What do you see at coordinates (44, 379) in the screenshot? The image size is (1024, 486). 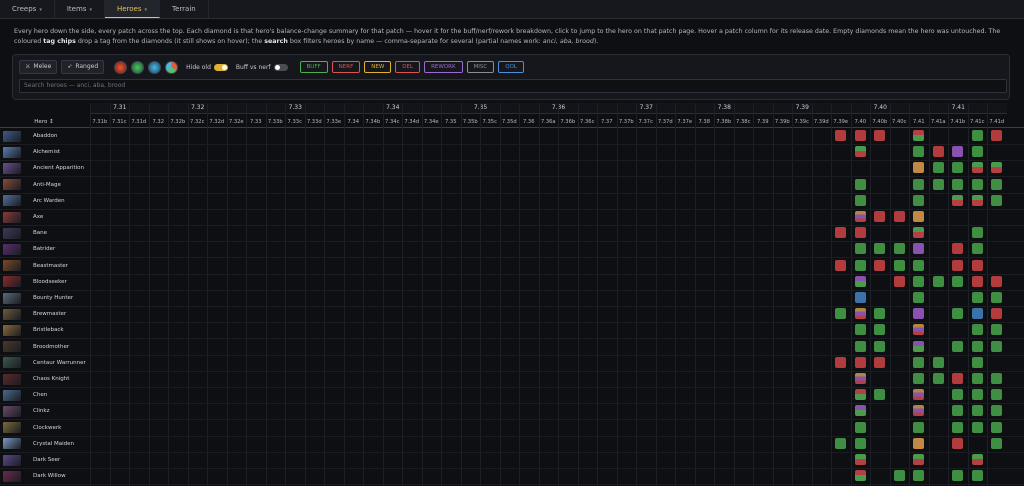 I see `hero-cell: Chaos Knight` at bounding box center [44, 379].